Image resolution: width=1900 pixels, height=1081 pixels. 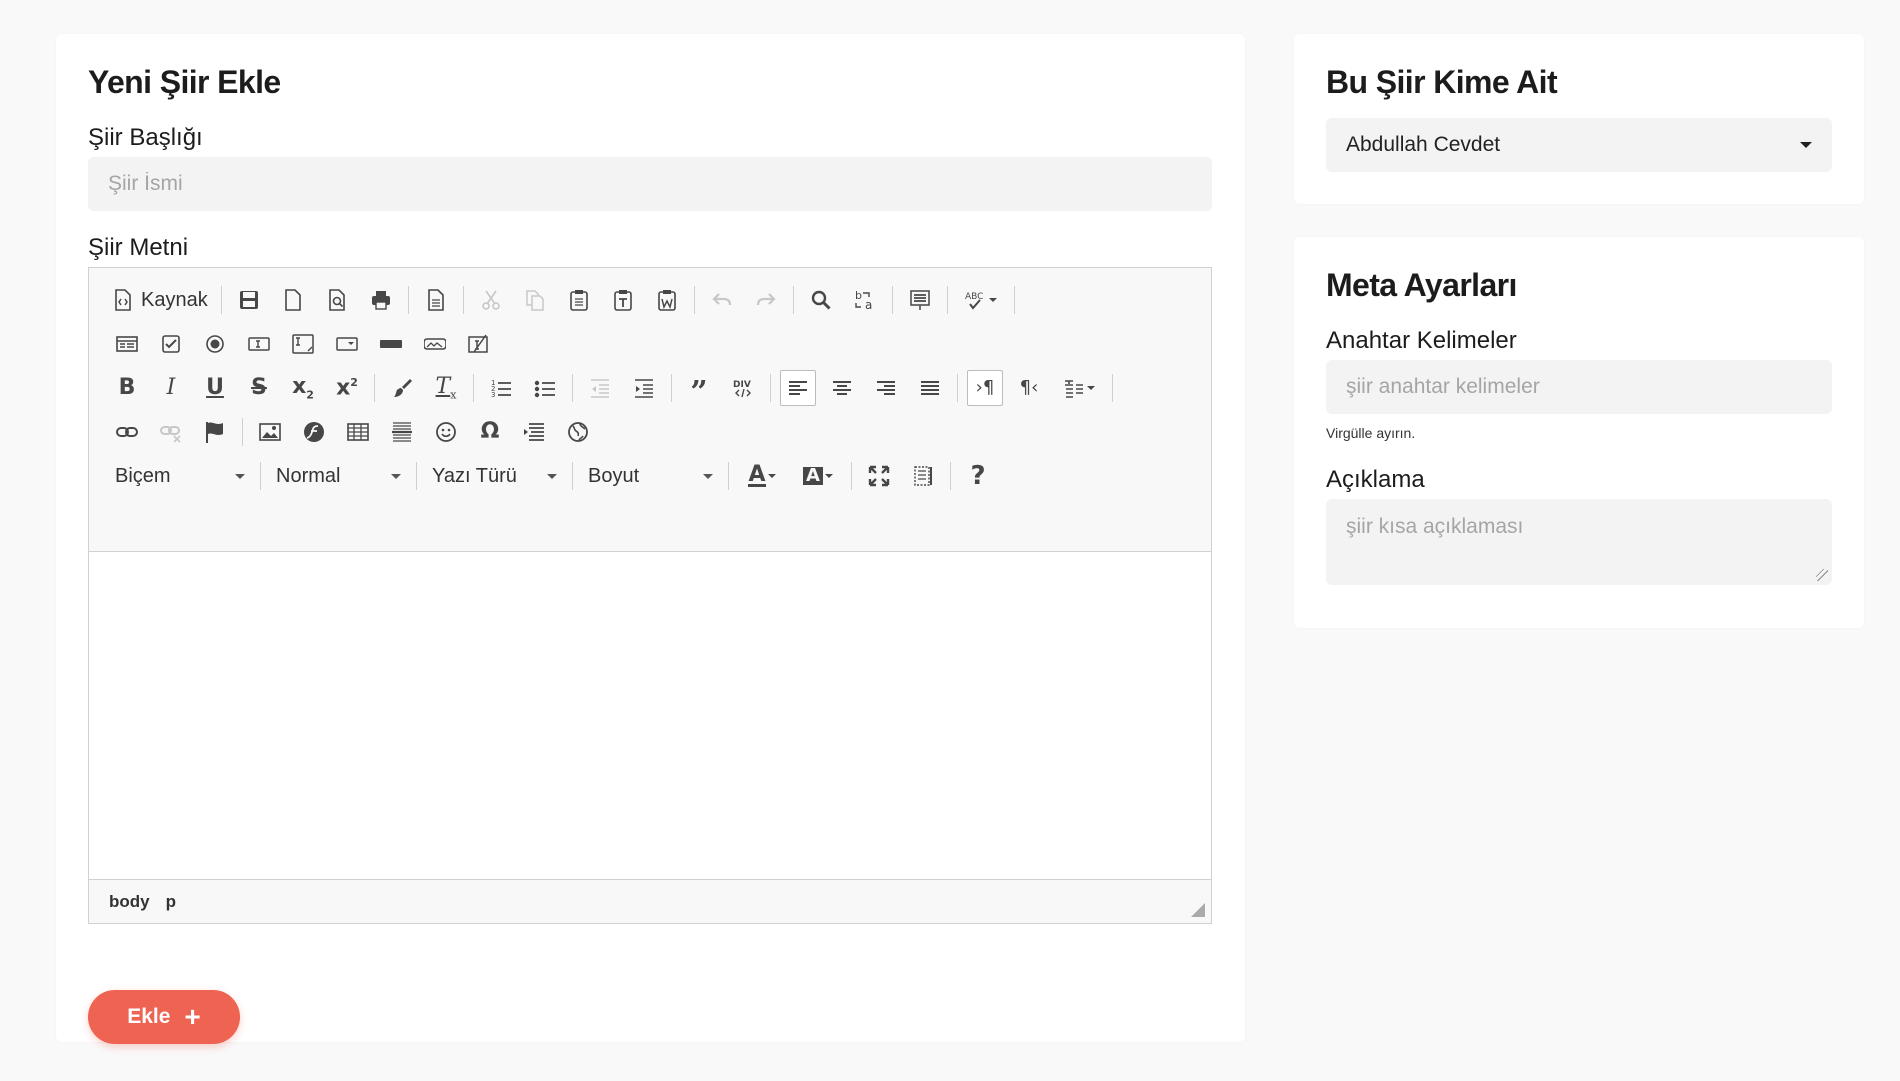 What do you see at coordinates (923, 476) in the screenshot?
I see `show-blocks-button` at bounding box center [923, 476].